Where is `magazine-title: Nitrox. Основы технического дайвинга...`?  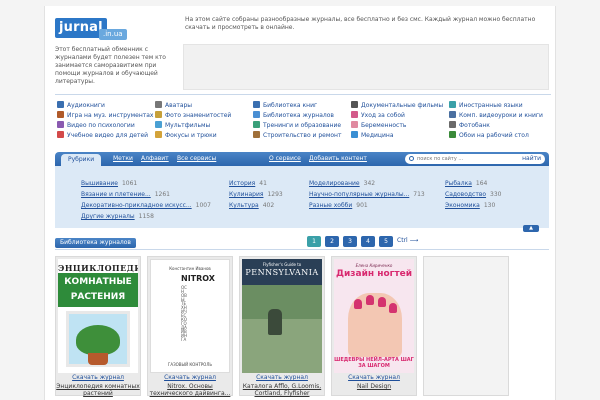 magazine-title: Nitrox. Основы технического дайвинга... is located at coordinates (190, 390).